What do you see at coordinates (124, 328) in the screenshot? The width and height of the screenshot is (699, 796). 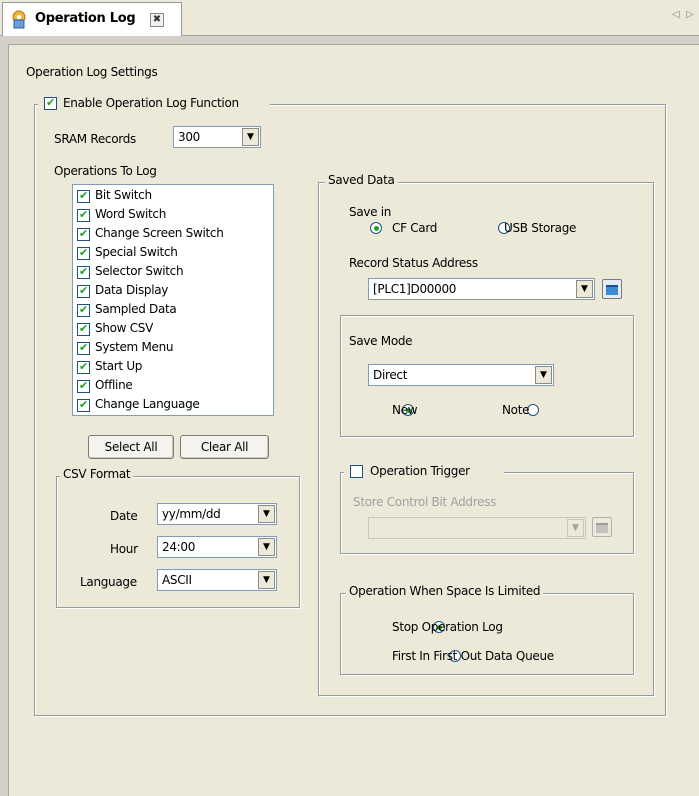 I see `list-item-label: Show CSV` at bounding box center [124, 328].